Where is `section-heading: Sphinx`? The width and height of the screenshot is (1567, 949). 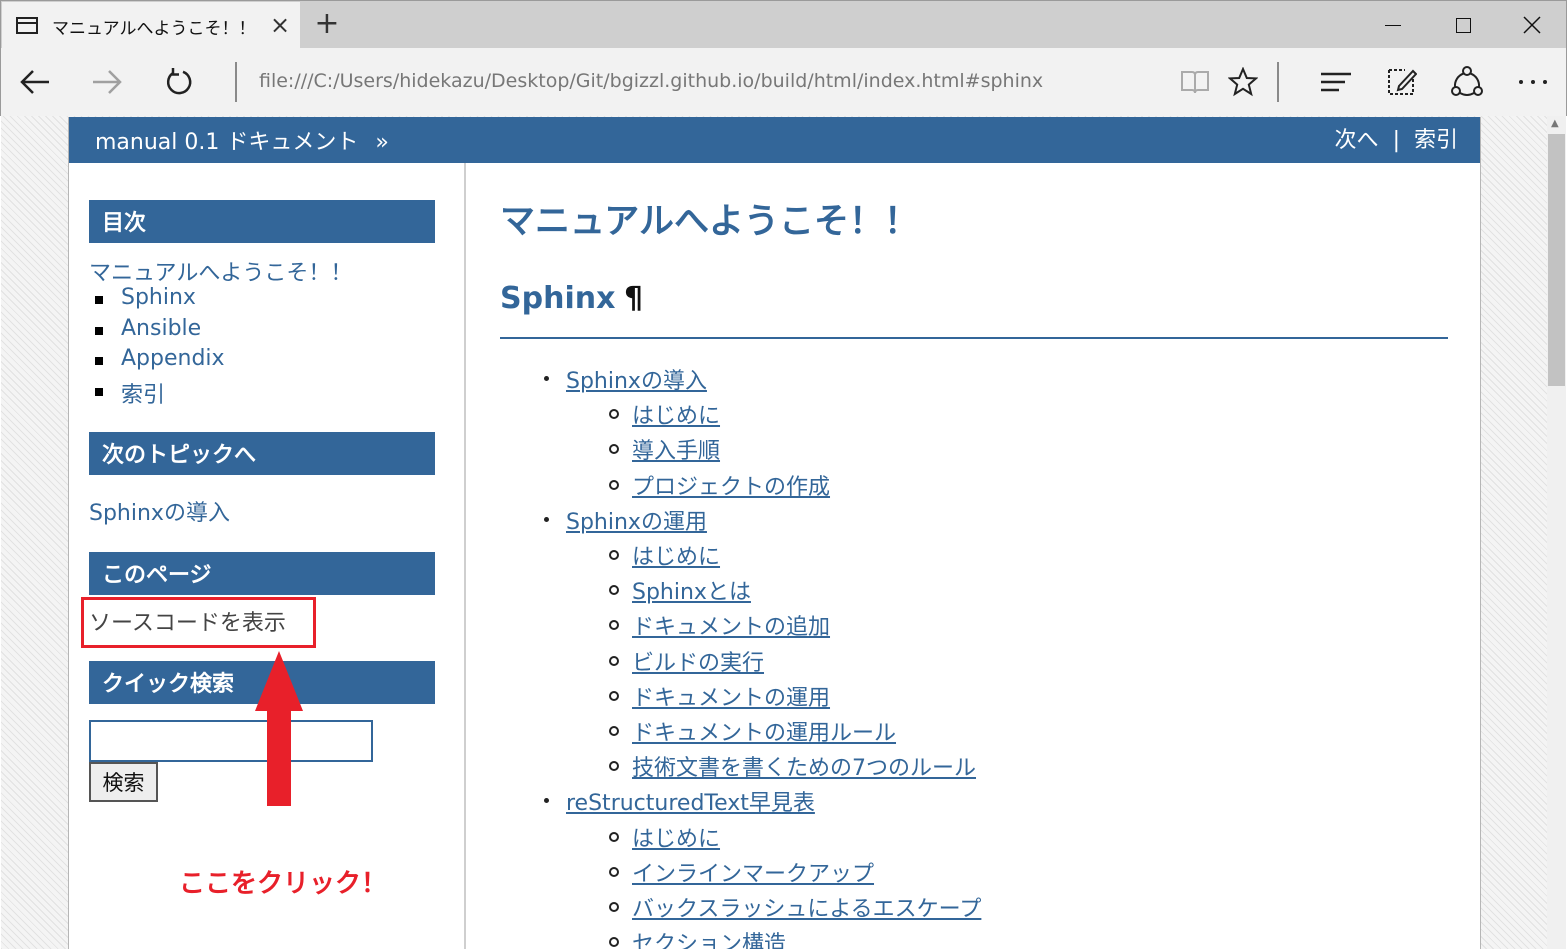
section-heading: Sphinx is located at coordinates (558, 298).